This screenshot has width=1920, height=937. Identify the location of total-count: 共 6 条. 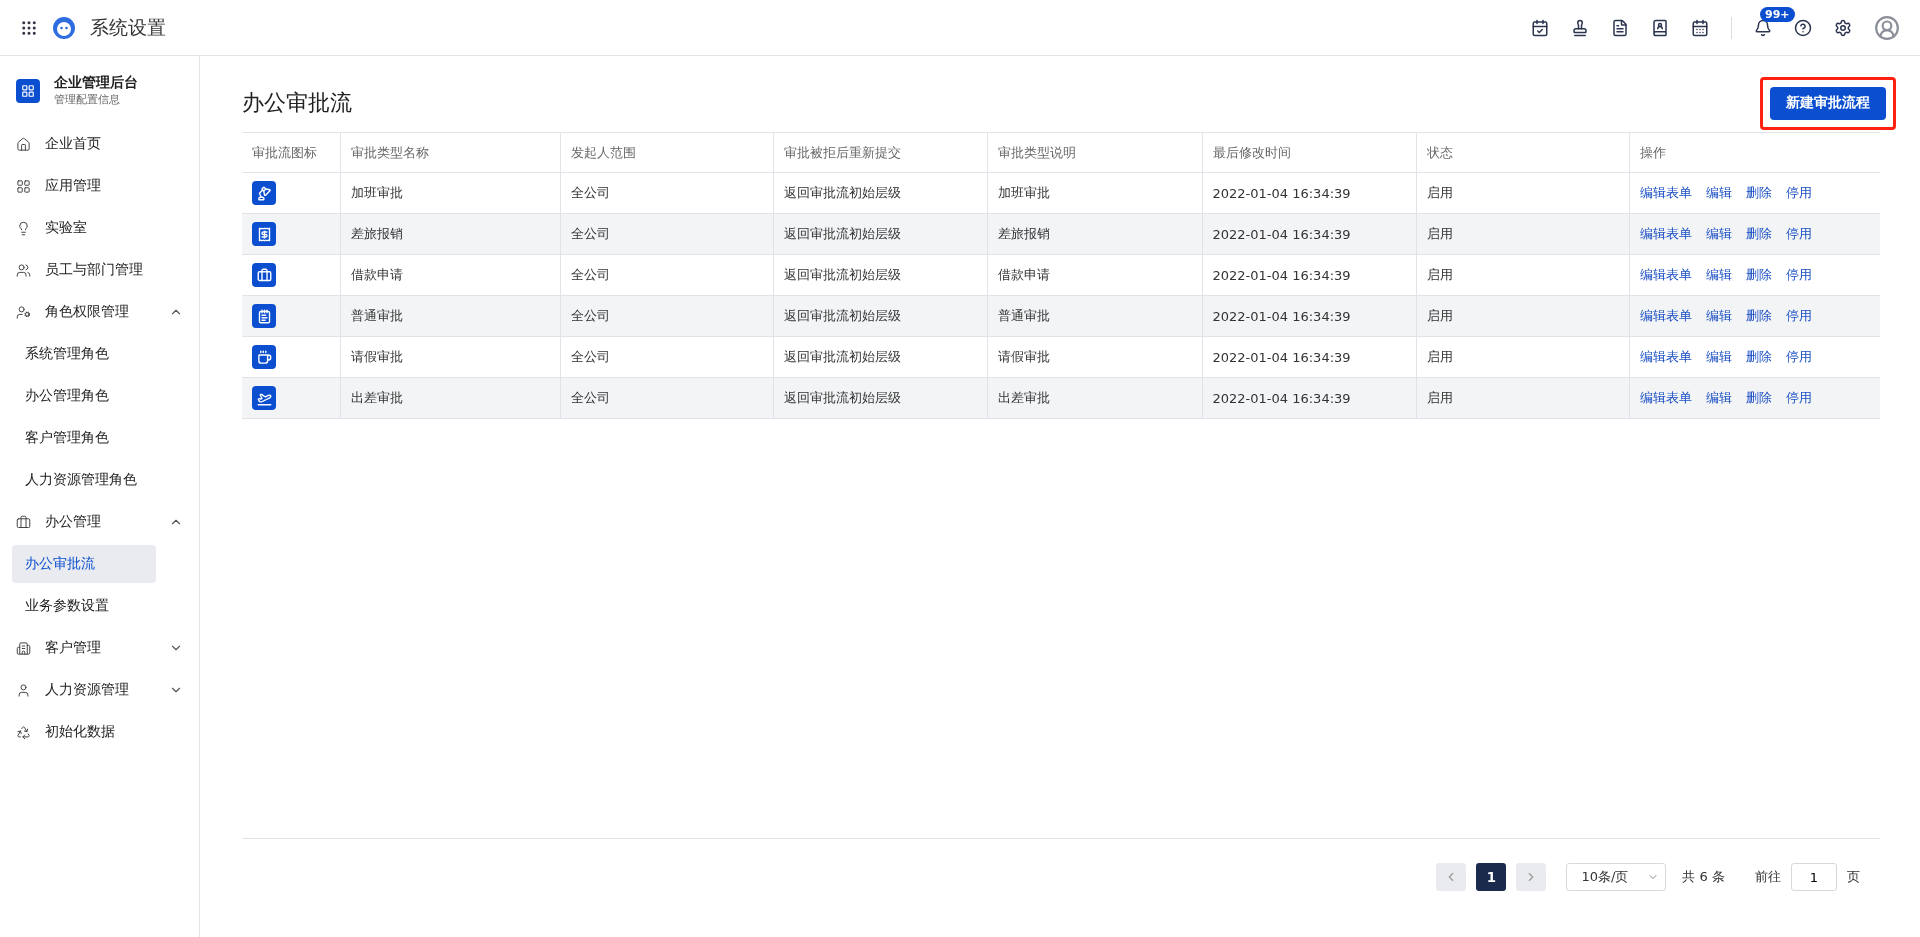
(1703, 877).